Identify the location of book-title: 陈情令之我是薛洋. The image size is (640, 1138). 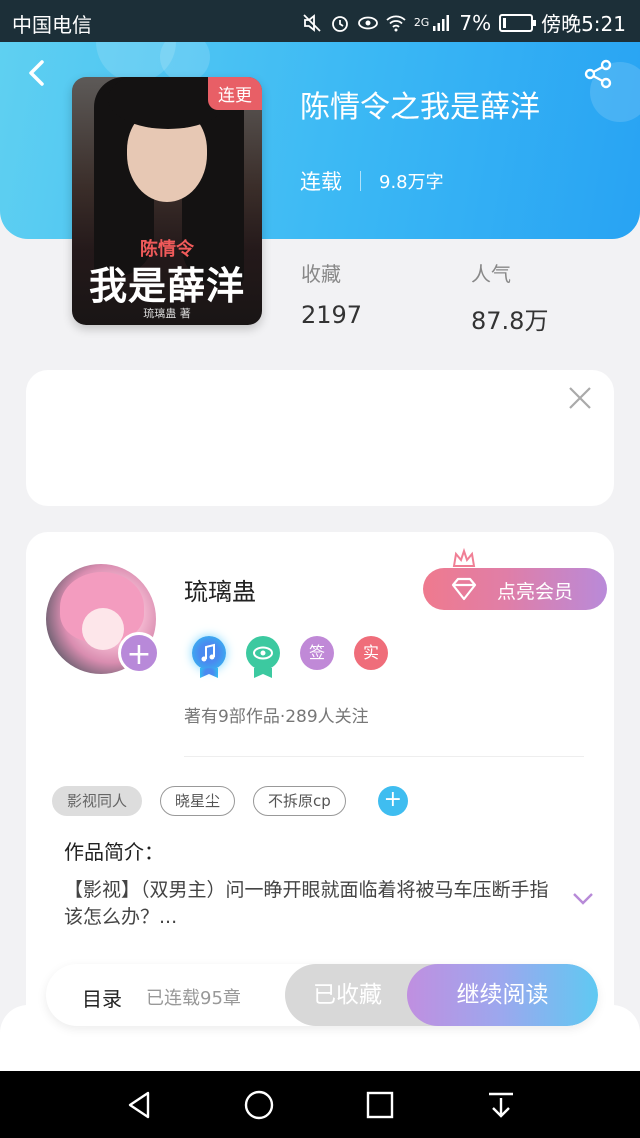
(420, 107).